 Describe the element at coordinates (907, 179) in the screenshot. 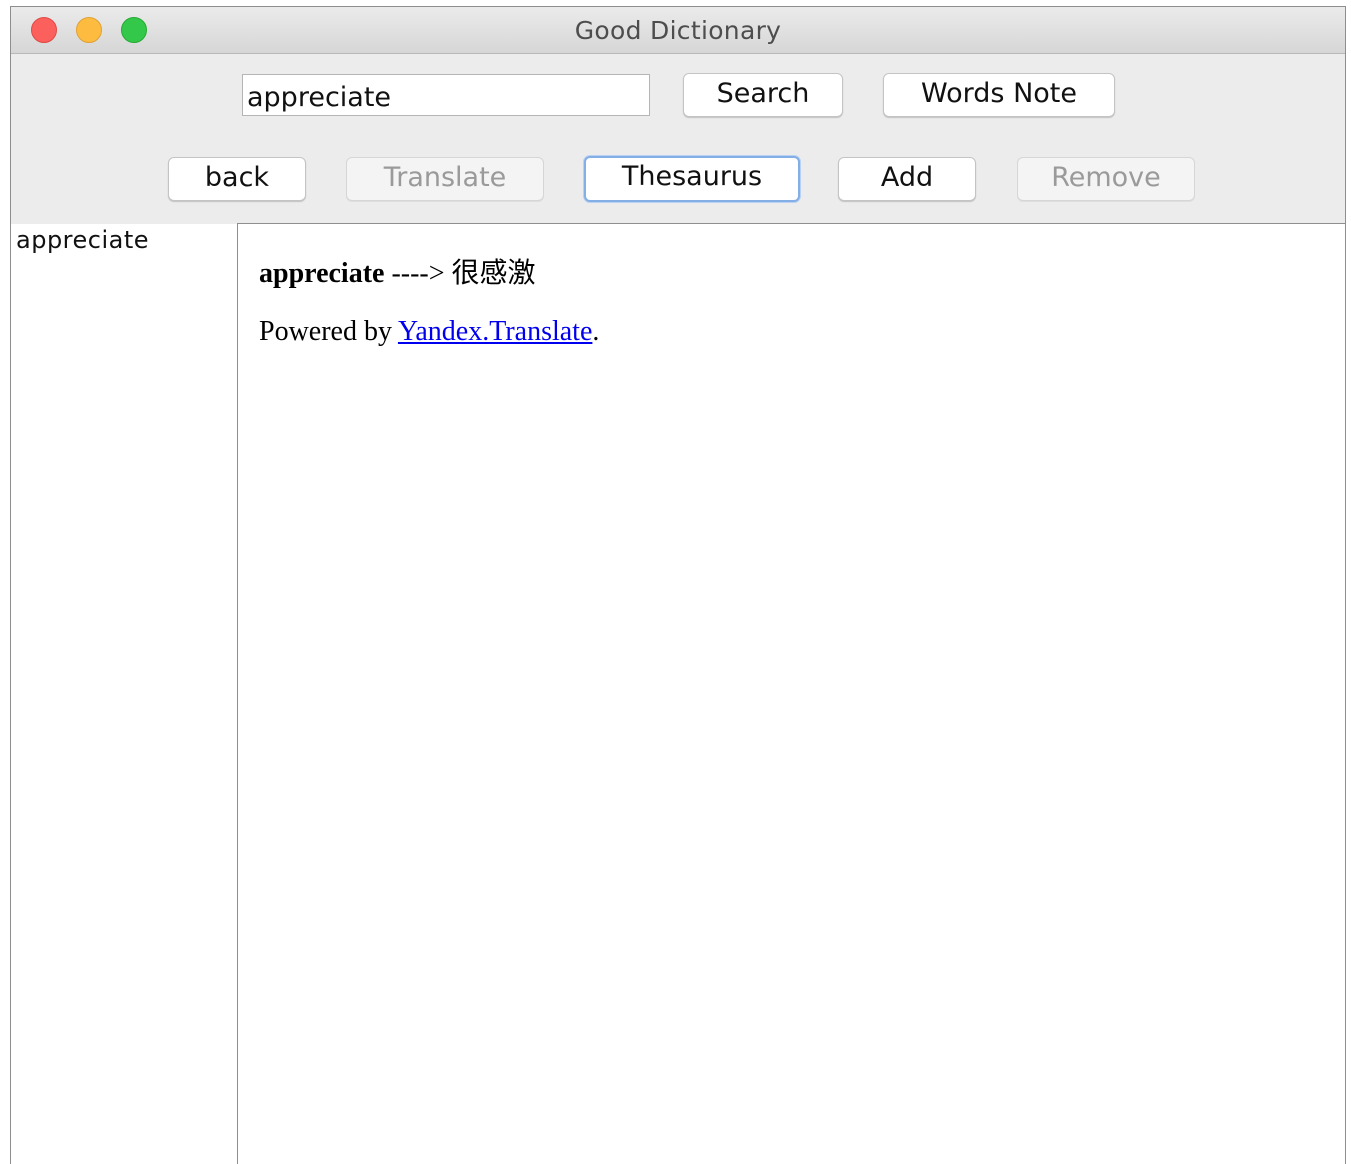

I see `add-button: Add` at that location.